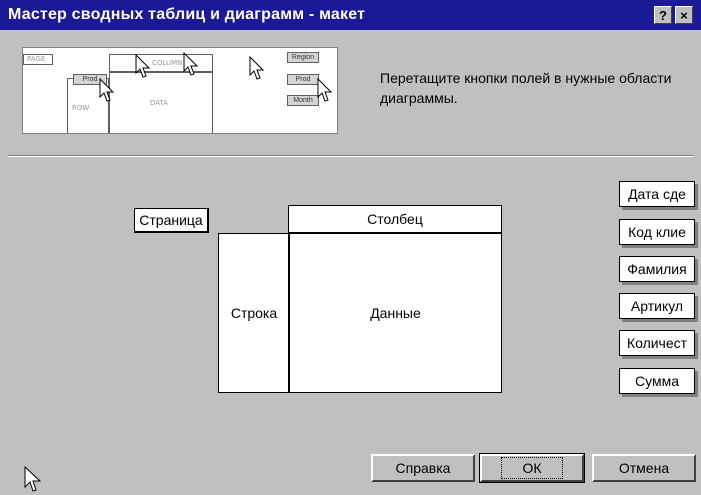 The width and height of the screenshot is (701, 495). I want to click on help-title-button: ?, so click(663, 15).